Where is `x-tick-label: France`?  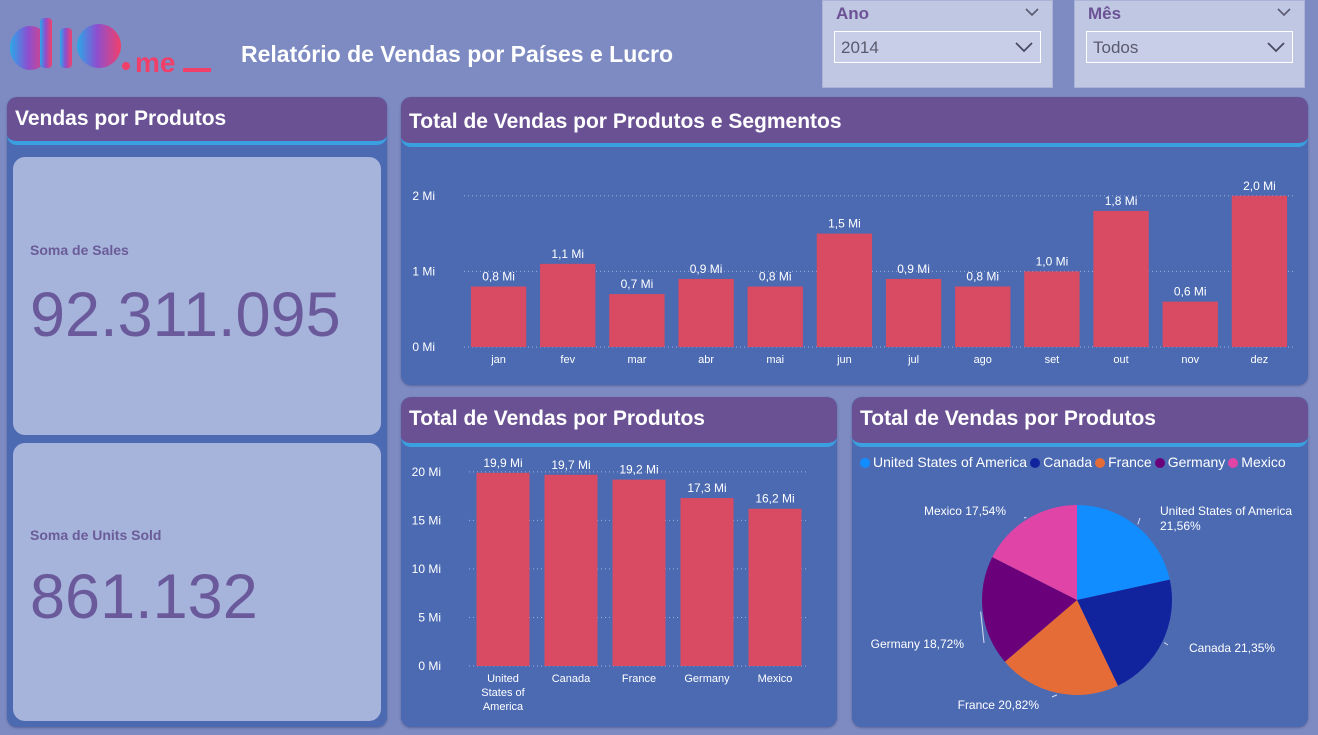
x-tick-label: France is located at coordinates (639, 679).